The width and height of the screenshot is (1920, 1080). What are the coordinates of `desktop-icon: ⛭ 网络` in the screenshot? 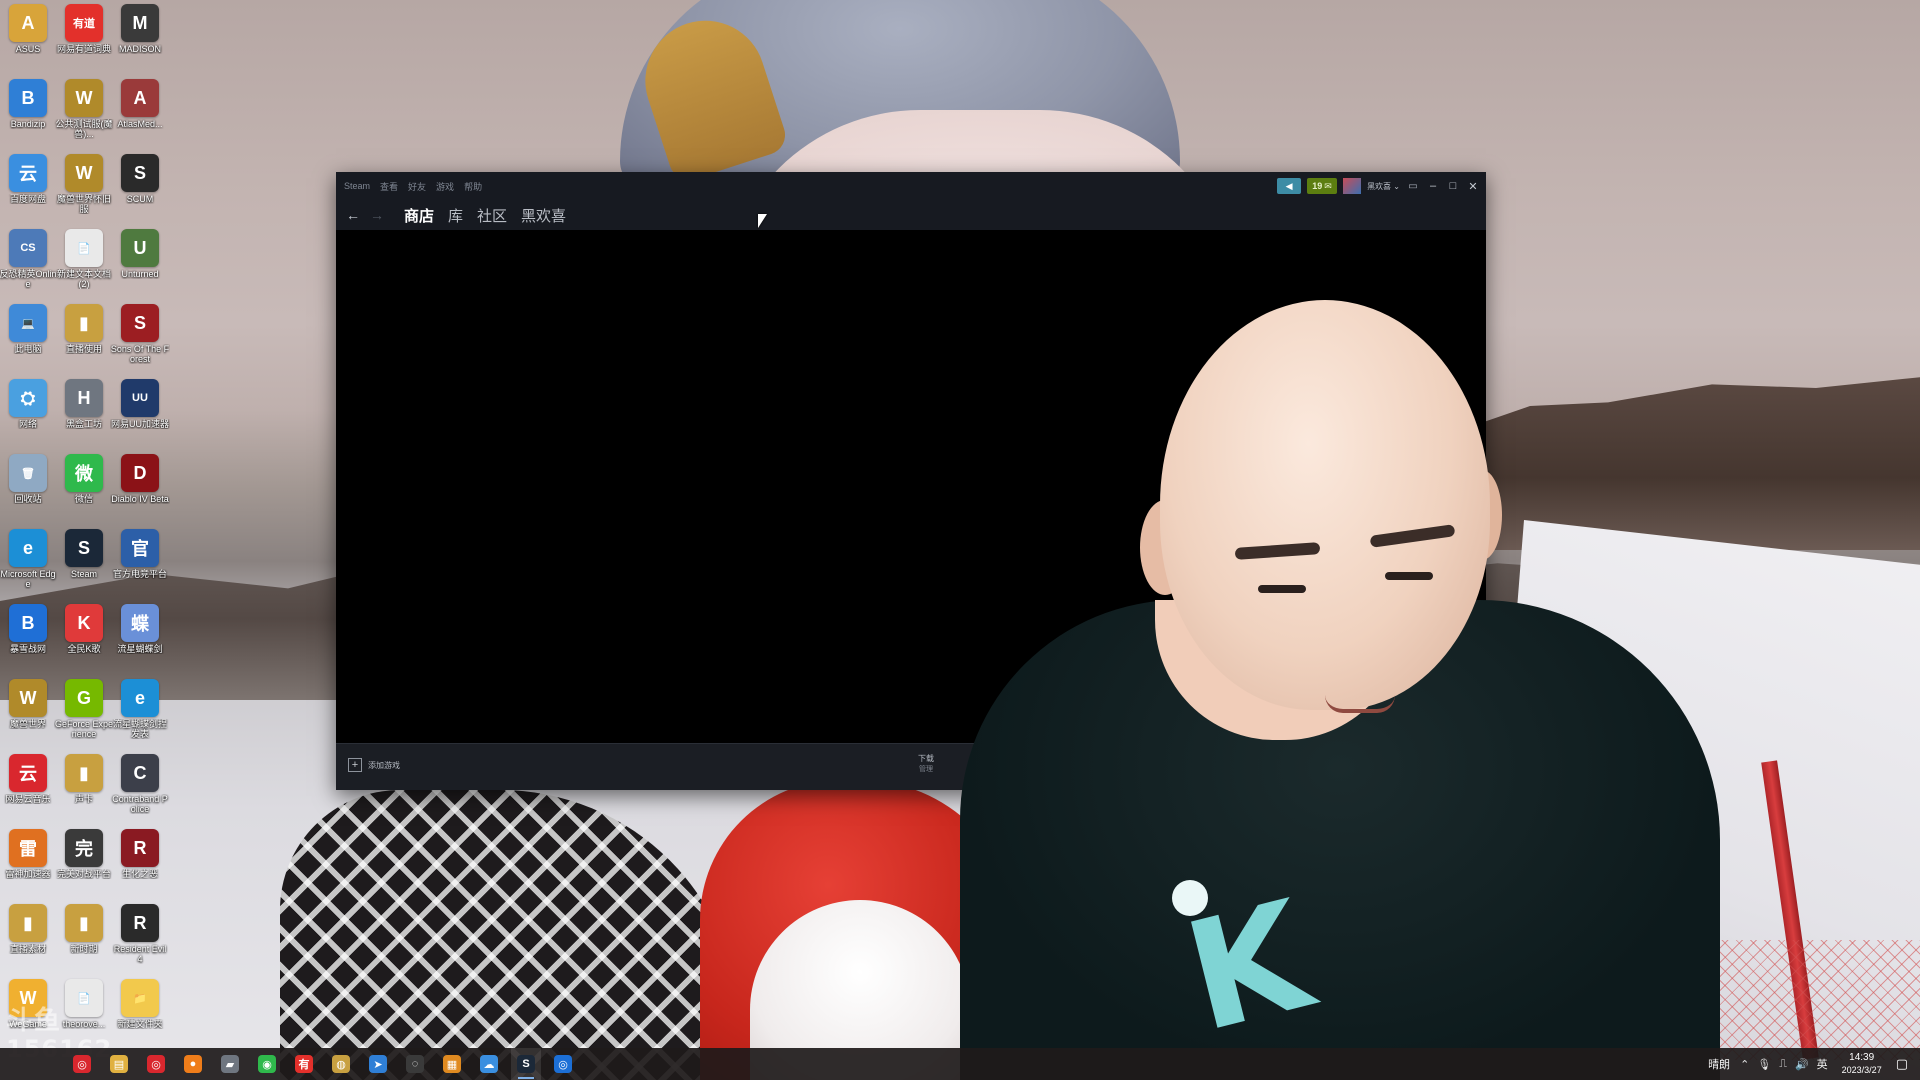 It's located at (28, 414).